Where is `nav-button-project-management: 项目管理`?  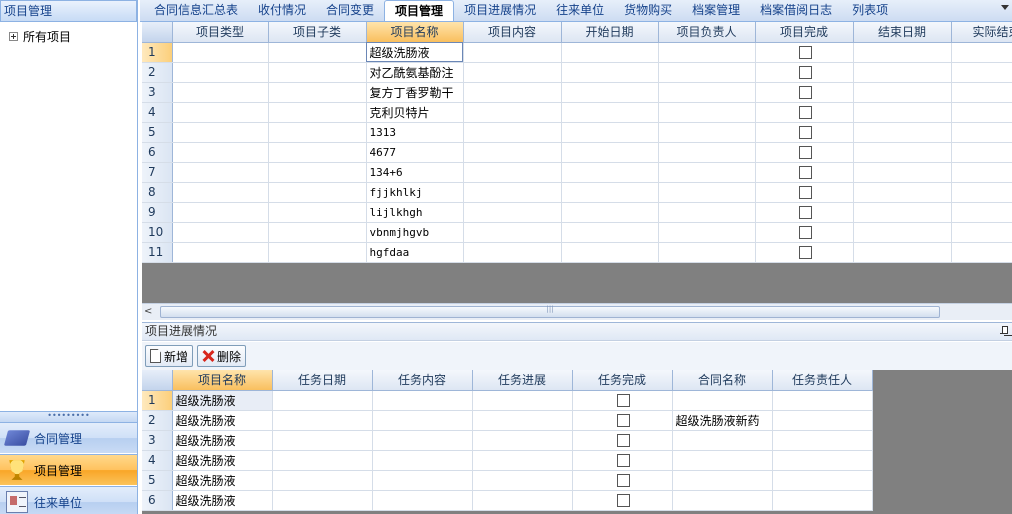 nav-button-project-management: 项目管理 is located at coordinates (68, 469).